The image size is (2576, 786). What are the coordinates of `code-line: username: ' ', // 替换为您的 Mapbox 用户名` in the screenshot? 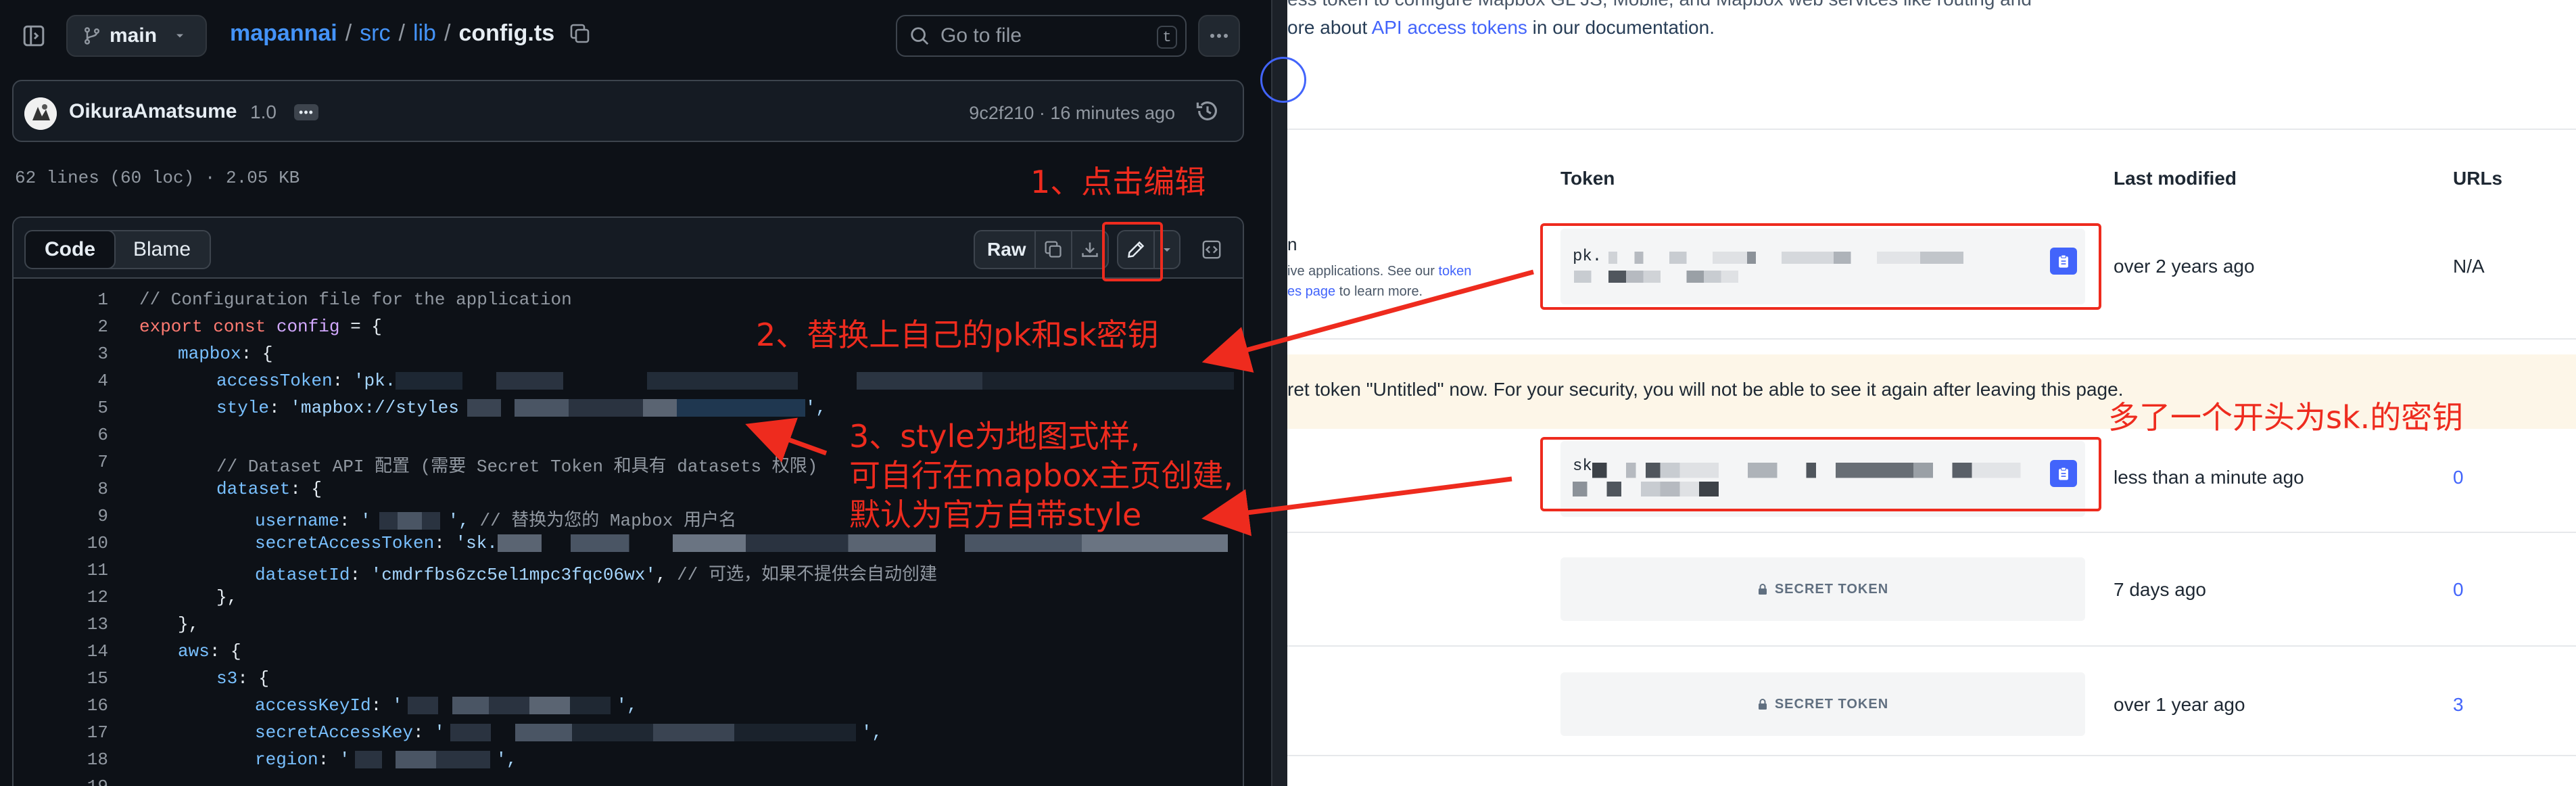 It's located at (496, 521).